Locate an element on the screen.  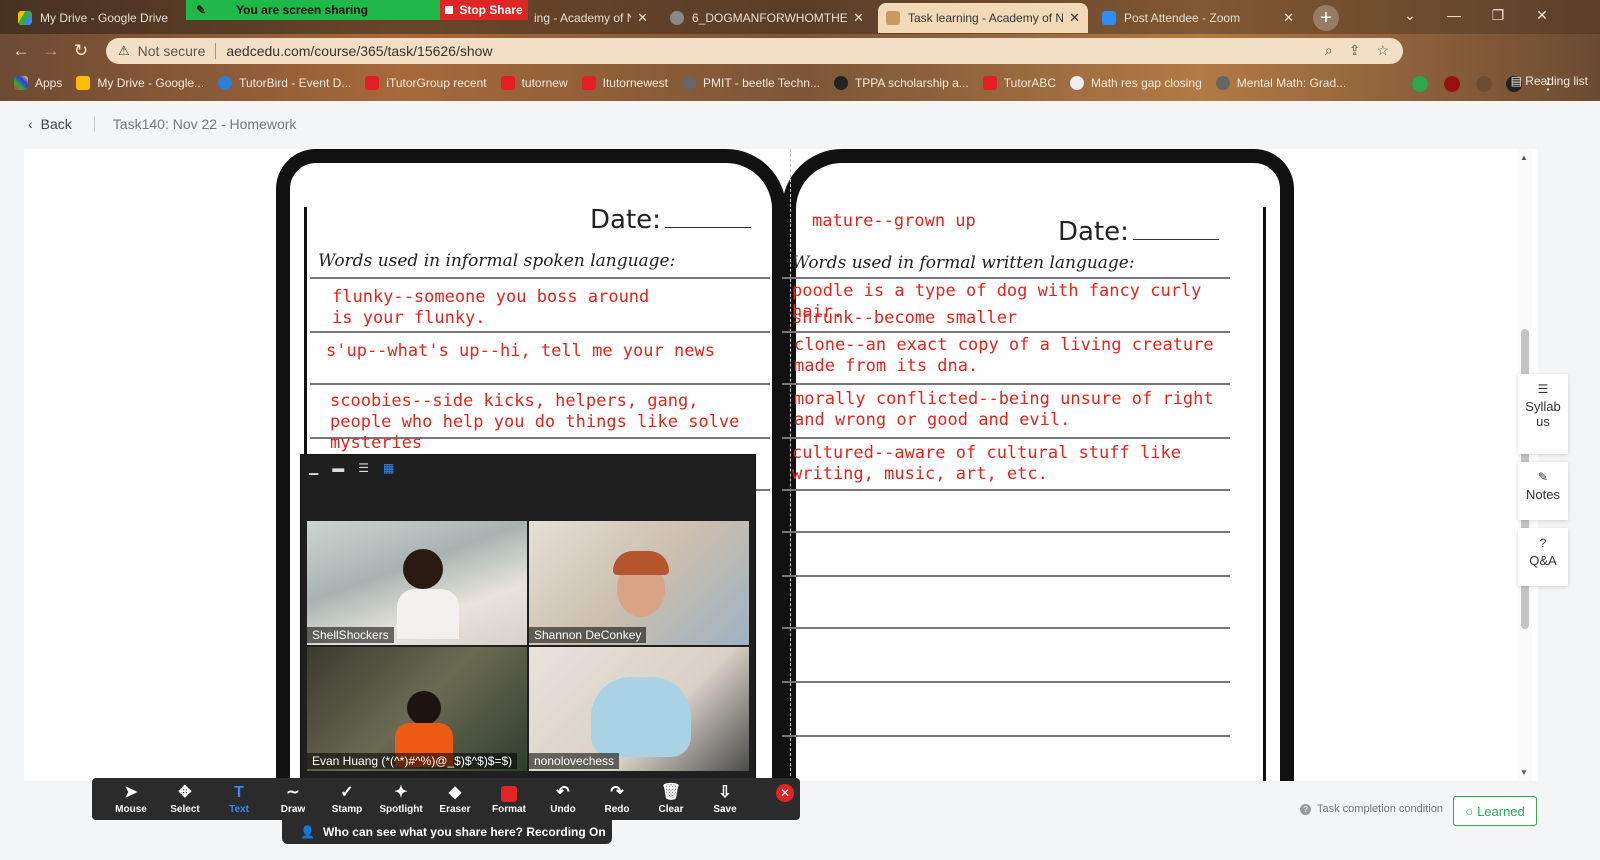
bookmark-label: iTutorGroup recent is located at coordinates (436, 83).